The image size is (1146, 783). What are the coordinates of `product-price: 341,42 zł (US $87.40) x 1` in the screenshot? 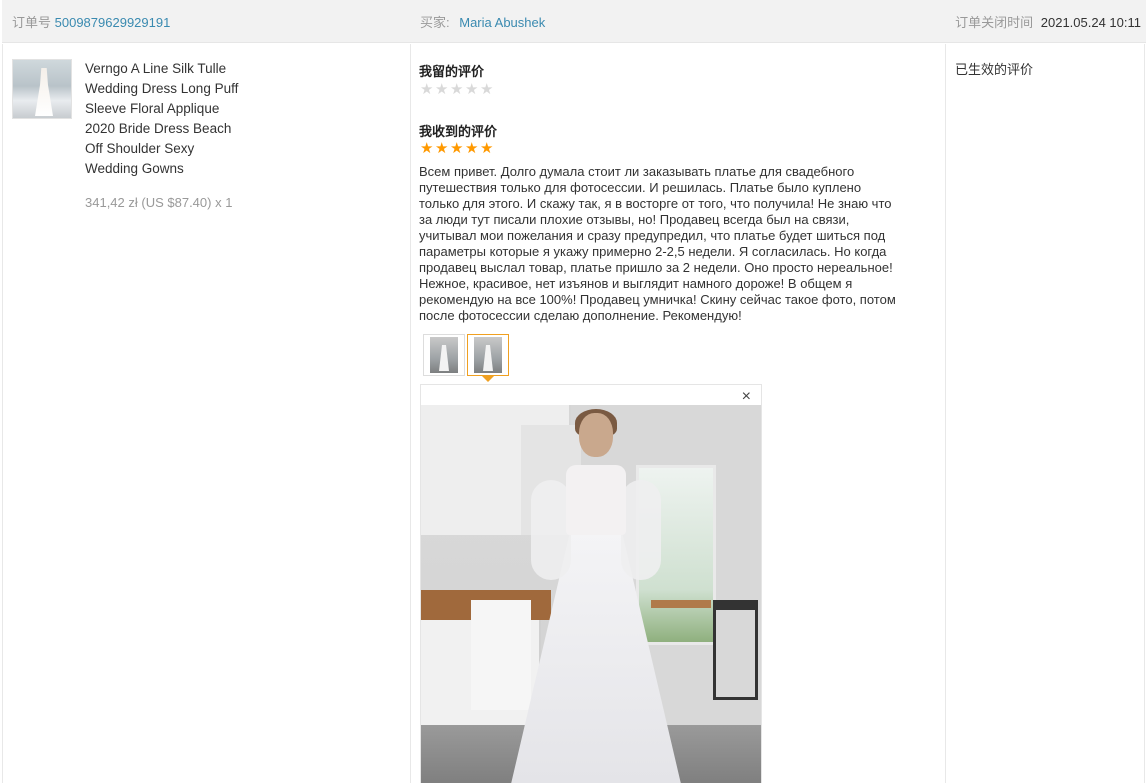 It's located at (159, 202).